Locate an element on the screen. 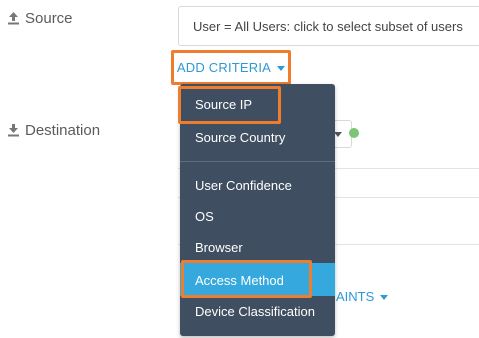 This screenshot has width=479, height=338. menu-item-label: Browser is located at coordinates (219, 247).